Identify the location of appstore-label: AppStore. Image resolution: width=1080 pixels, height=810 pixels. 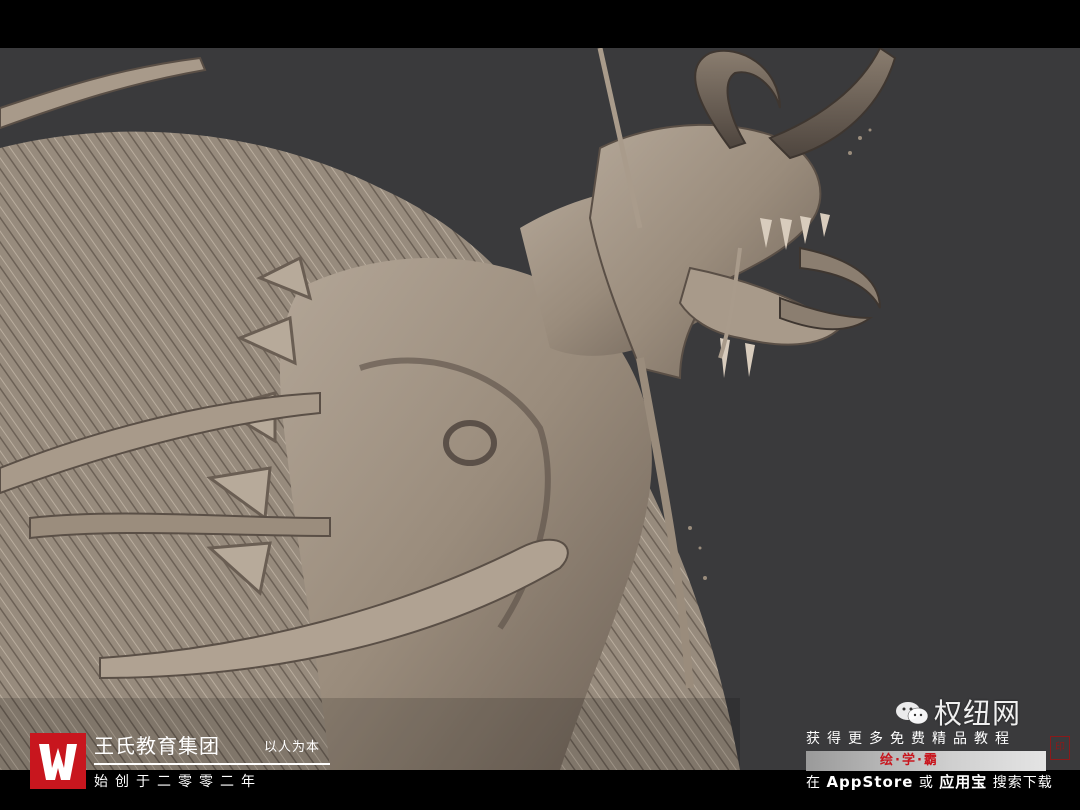
(870, 782).